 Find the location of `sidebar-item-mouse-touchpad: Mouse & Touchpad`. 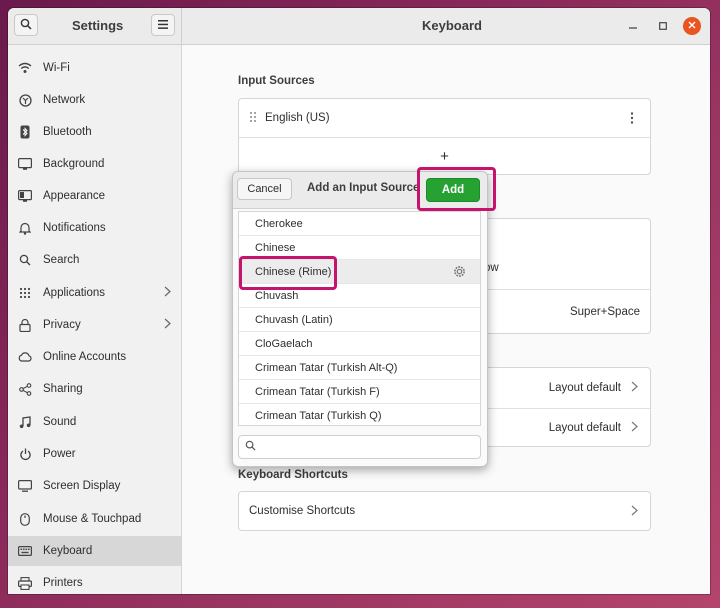

sidebar-item-mouse-touchpad: Mouse & Touchpad is located at coordinates (94, 519).